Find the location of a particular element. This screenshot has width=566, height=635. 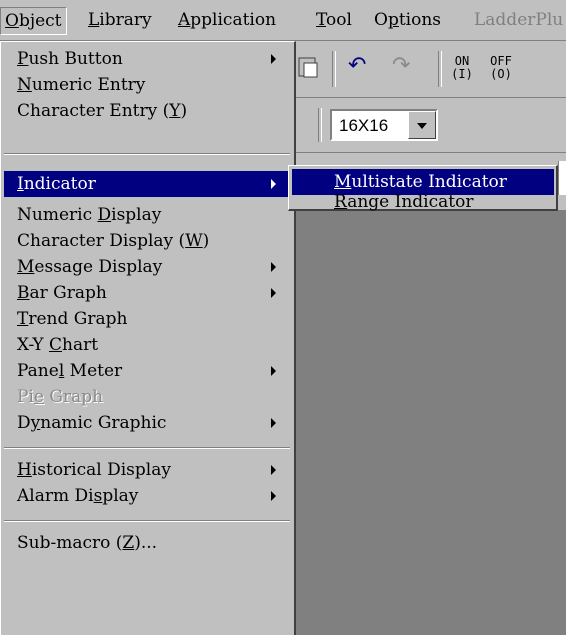

grid-size-value: 16X16 is located at coordinates (364, 125).